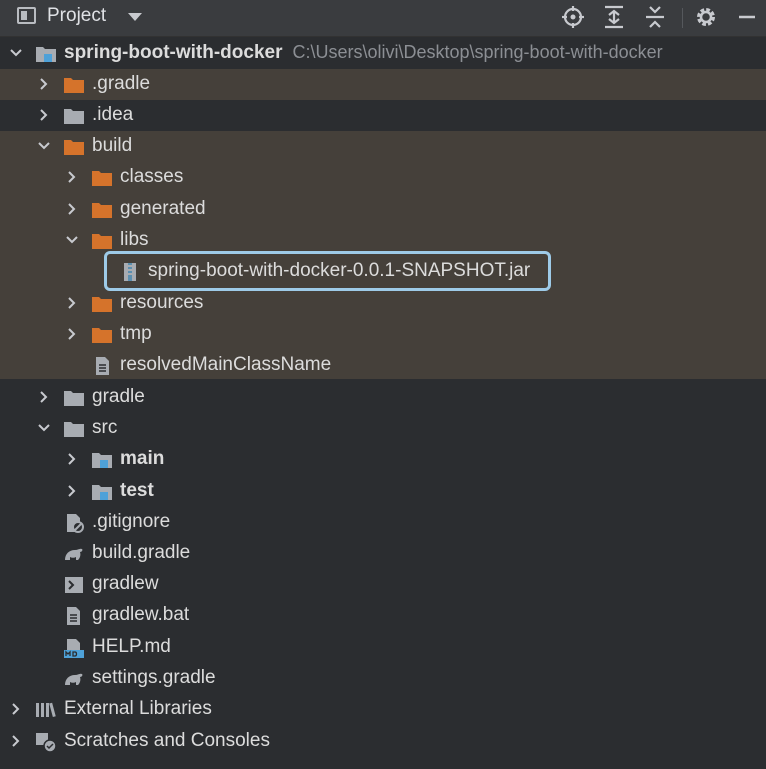 This screenshot has width=766, height=769. What do you see at coordinates (383, 209) in the screenshot?
I see `tree-row-generated: generated` at bounding box center [383, 209].